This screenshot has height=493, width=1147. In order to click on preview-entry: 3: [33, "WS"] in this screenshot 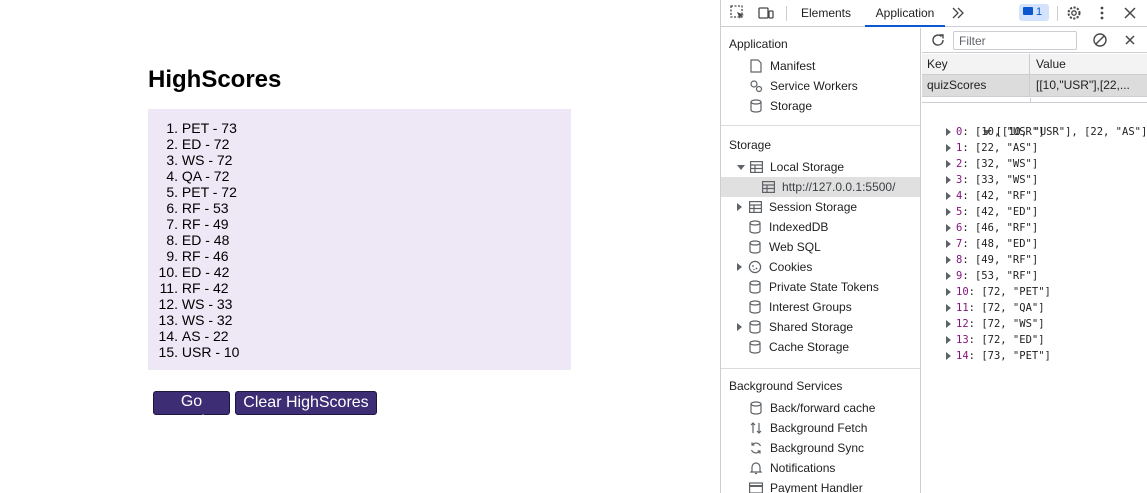, I will do `click(992, 180)`.